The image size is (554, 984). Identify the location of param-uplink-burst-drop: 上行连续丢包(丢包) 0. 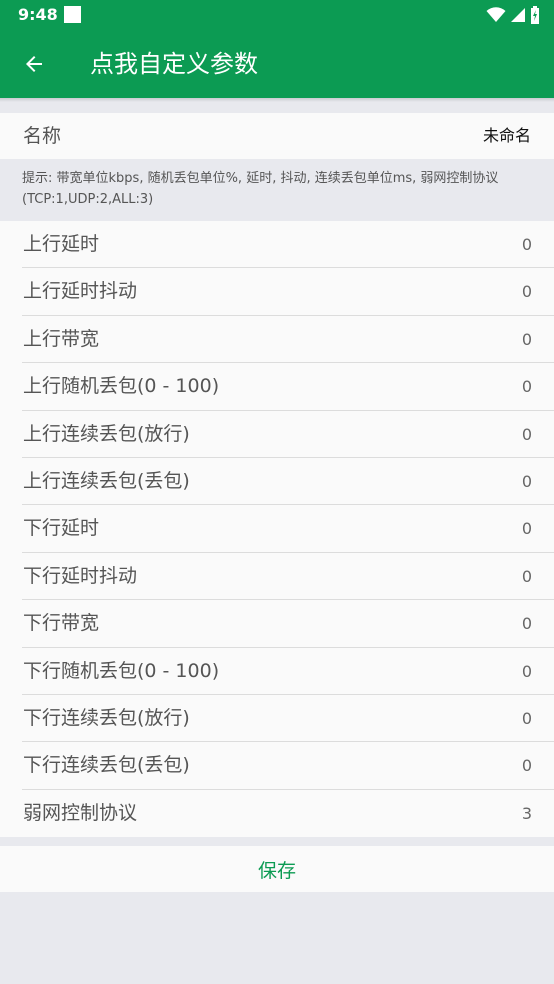
(288, 482).